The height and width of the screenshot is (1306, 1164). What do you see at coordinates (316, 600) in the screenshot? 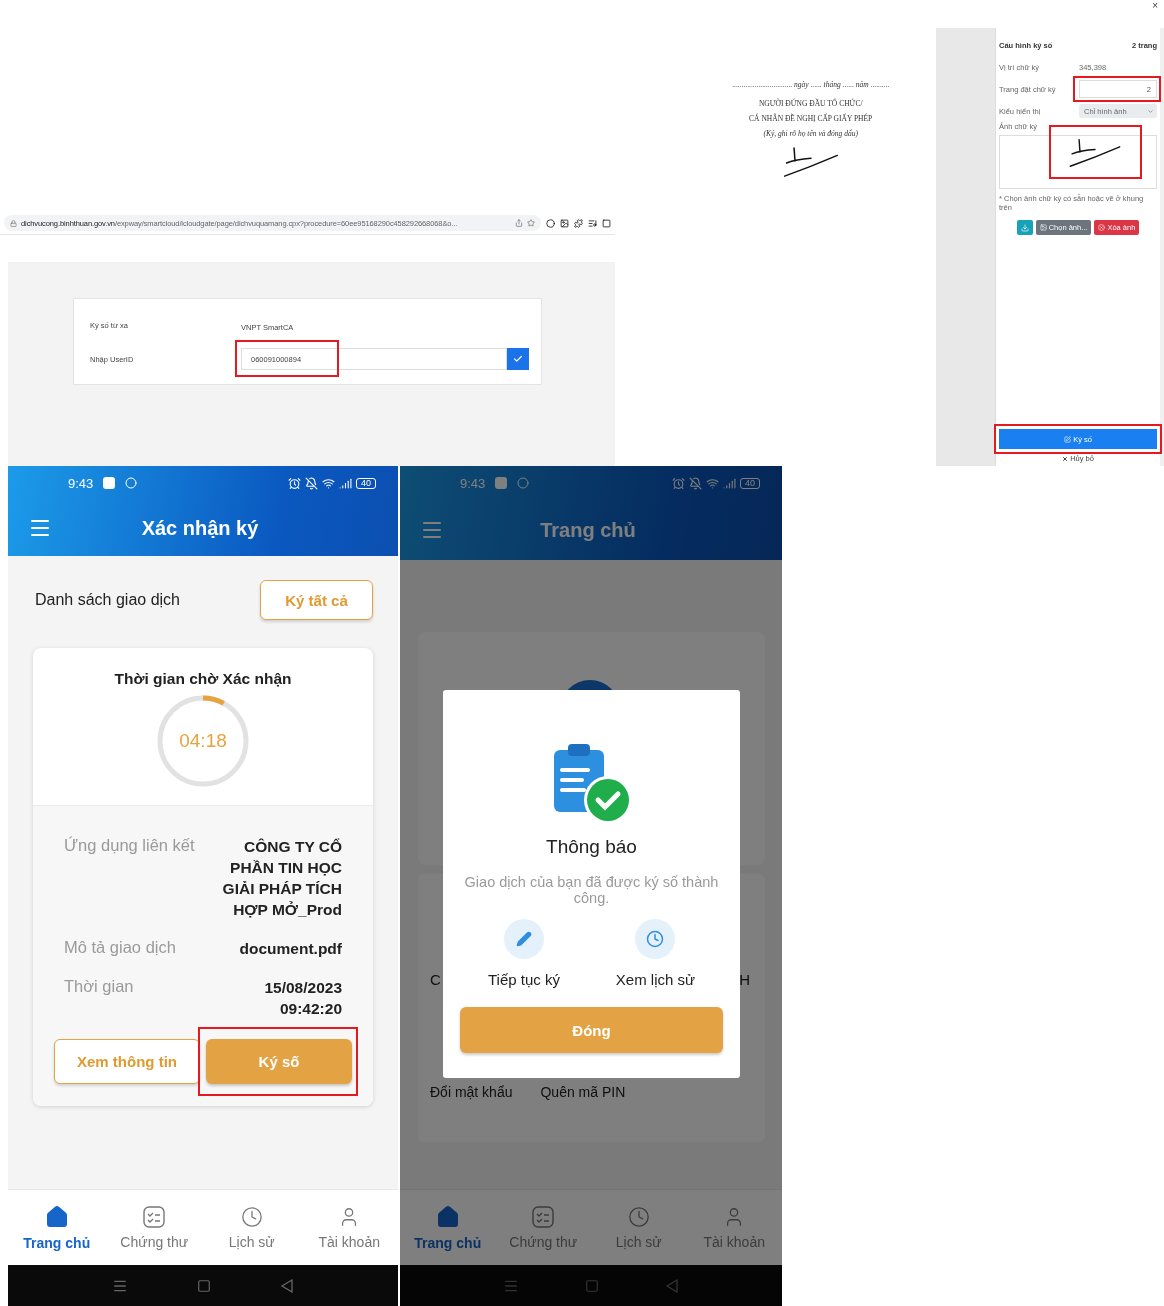
I see `sign-all-button: Ký tất cả` at bounding box center [316, 600].